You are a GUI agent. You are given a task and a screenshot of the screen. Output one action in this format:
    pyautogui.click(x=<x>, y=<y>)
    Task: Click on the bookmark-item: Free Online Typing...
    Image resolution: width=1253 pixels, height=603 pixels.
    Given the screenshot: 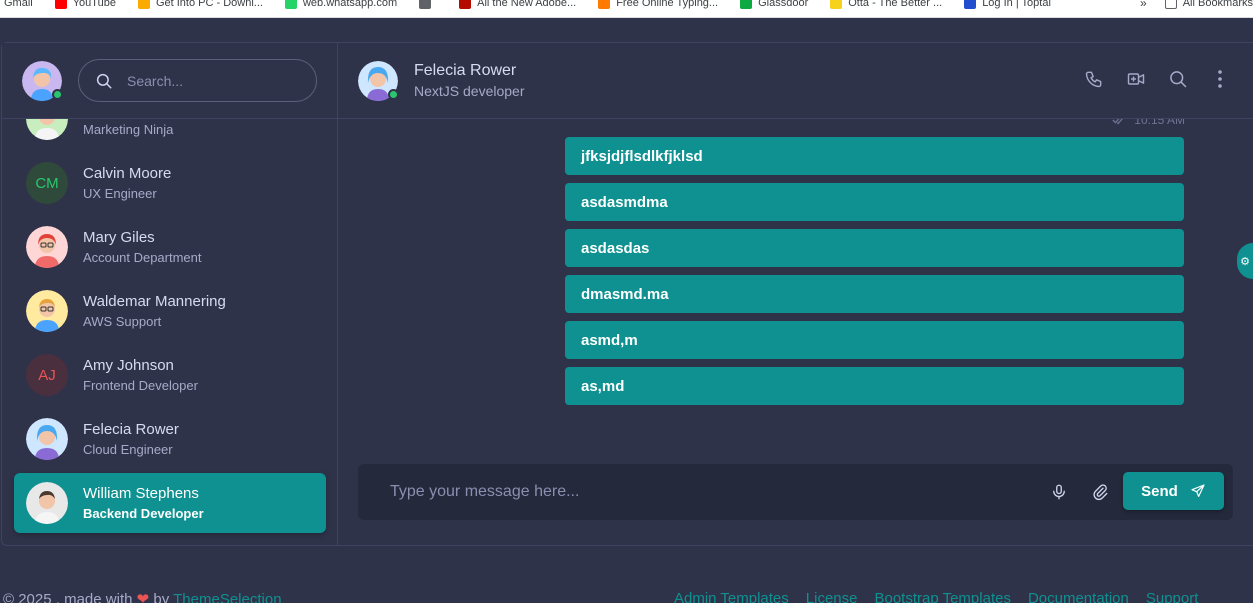 What is the action you would take?
    pyautogui.click(x=658, y=4)
    